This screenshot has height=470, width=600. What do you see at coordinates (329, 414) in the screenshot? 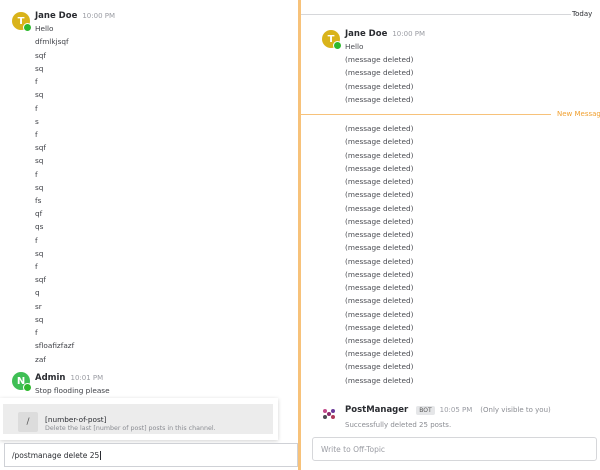
I see `bot-avatar-icon` at bounding box center [329, 414].